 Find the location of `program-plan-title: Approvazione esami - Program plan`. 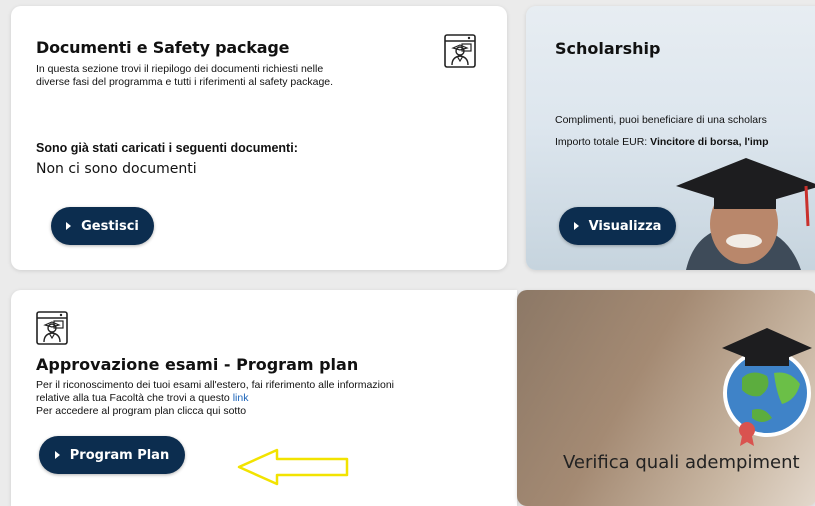

program-plan-title: Approvazione esami - Program plan is located at coordinates (197, 364).